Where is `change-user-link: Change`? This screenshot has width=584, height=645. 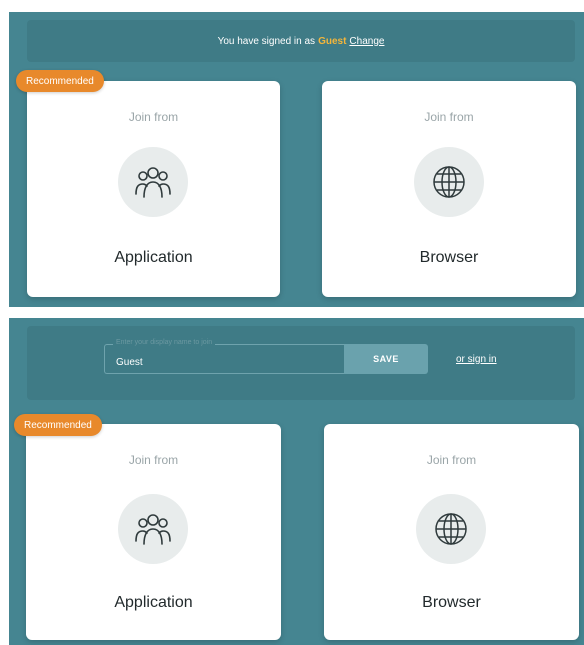 change-user-link: Change is located at coordinates (366, 41).